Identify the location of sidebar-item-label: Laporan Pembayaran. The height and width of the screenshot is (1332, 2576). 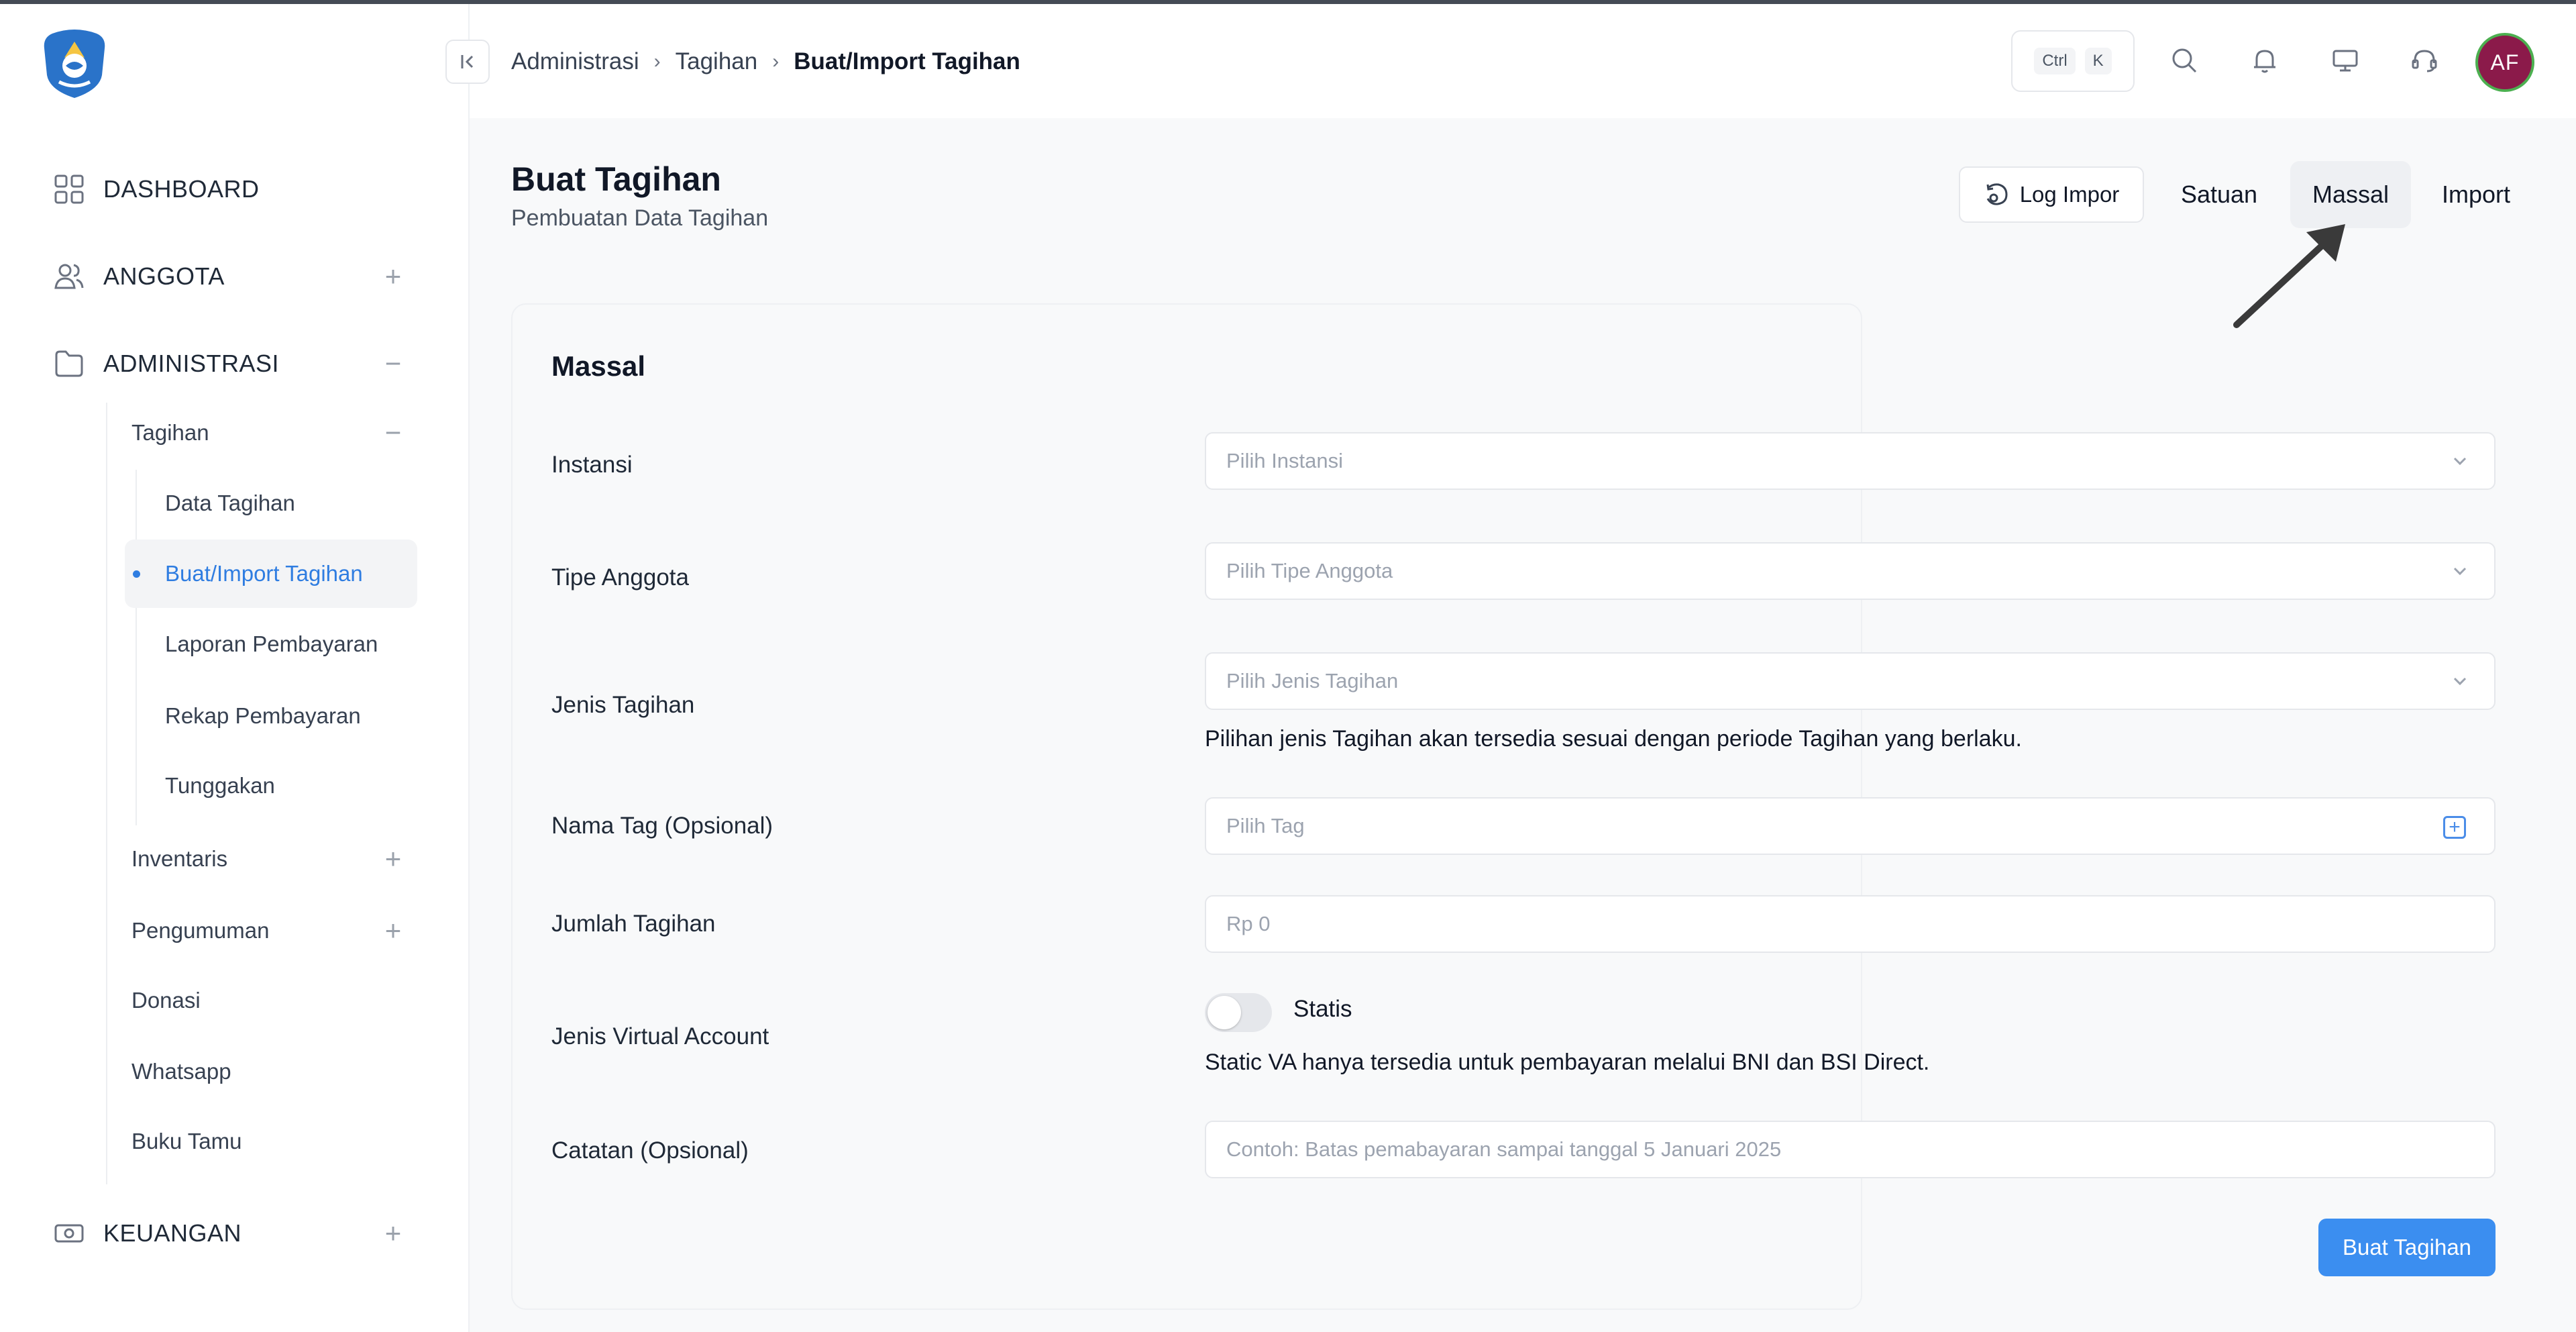
(271, 643).